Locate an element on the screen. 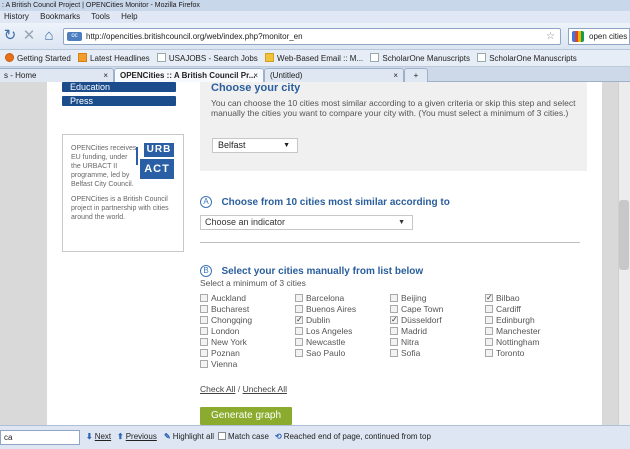 This screenshot has height=449, width=630. city-label: Nitra is located at coordinates (410, 342).